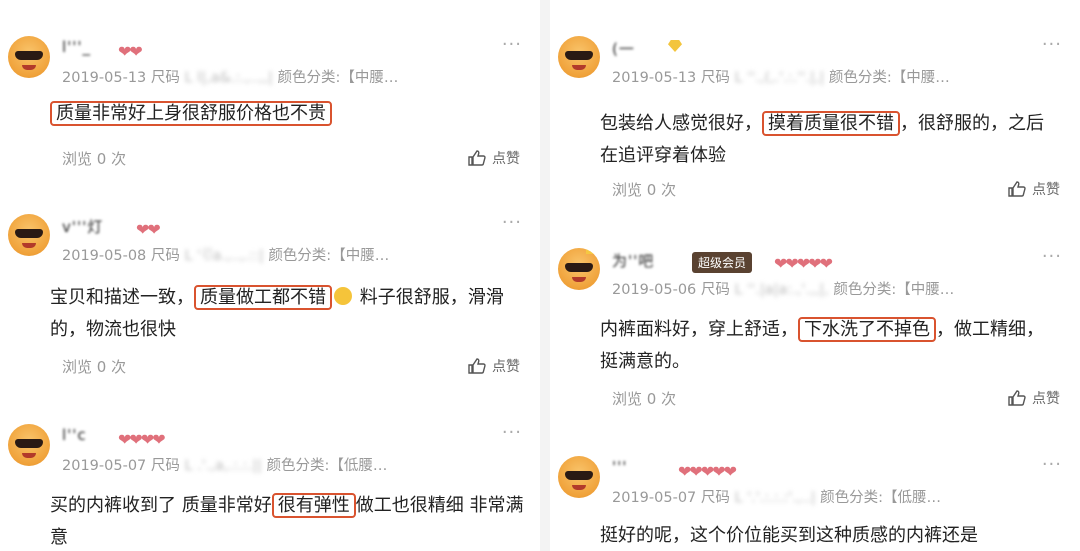 The height and width of the screenshot is (551, 1080). Describe the element at coordinates (263, 297) in the screenshot. I see `highlight-box: 质量做工都不错` at that location.